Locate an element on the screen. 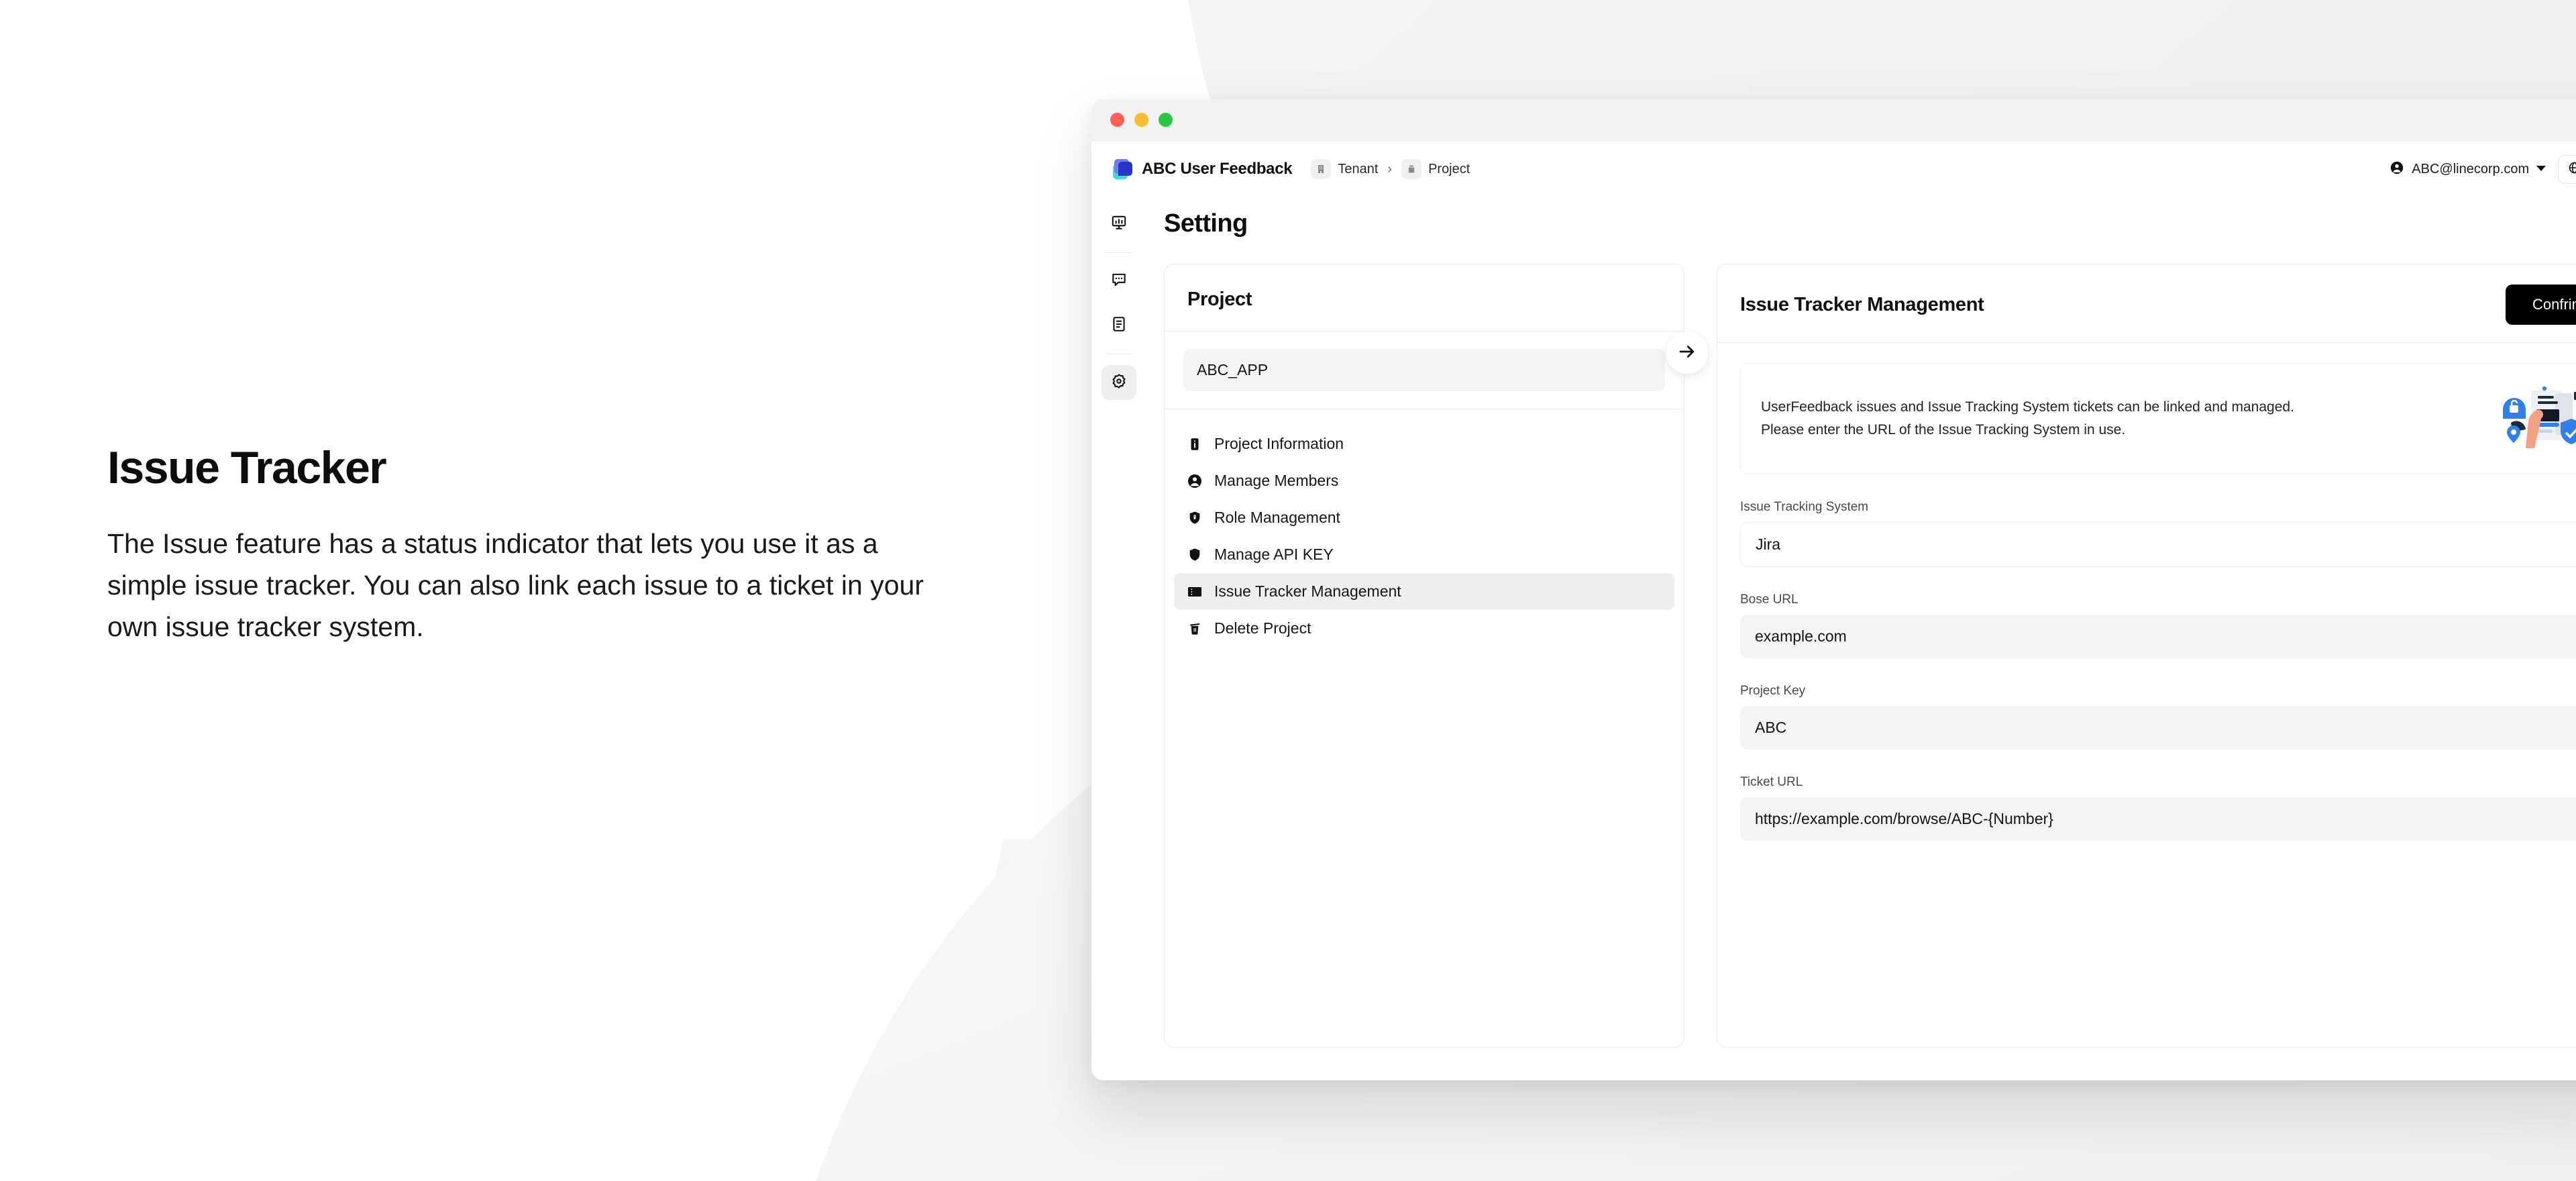  breadcrumb-label-tenant: Tenant is located at coordinates (1358, 168).